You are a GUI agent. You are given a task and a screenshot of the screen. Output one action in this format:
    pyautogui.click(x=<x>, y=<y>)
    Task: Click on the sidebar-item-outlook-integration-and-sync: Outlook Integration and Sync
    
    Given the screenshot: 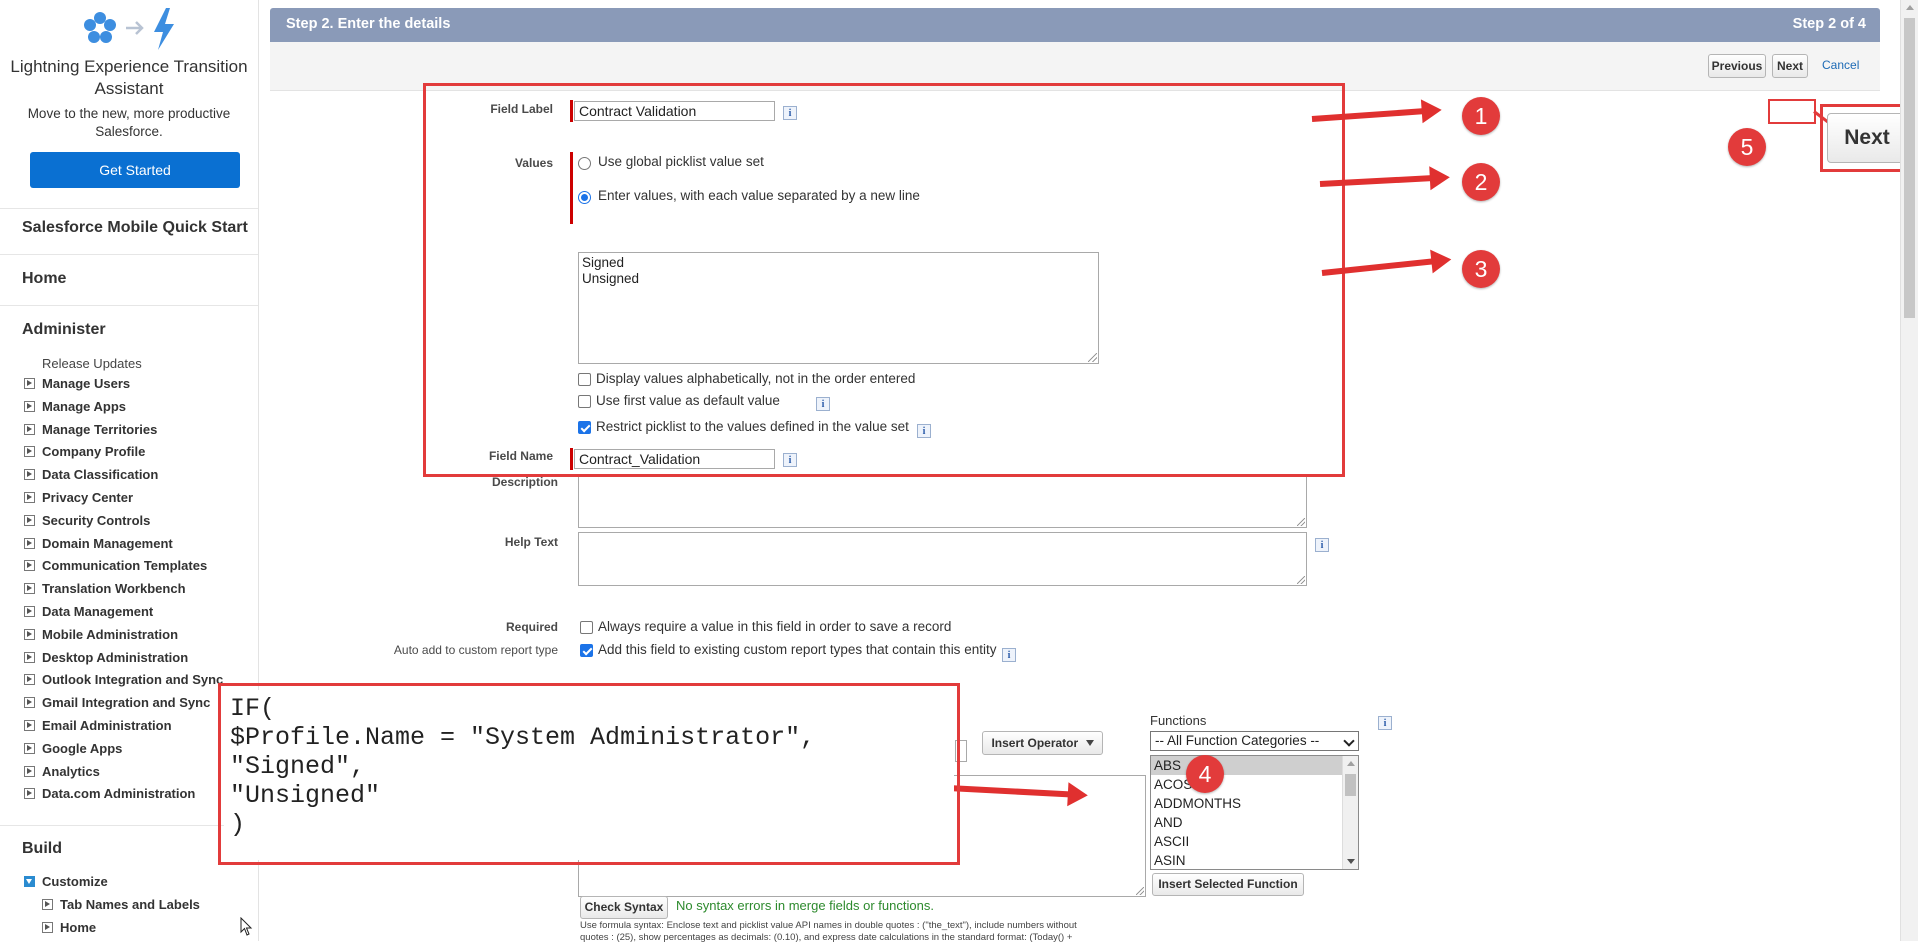 What is the action you would take?
    pyautogui.click(x=123, y=680)
    